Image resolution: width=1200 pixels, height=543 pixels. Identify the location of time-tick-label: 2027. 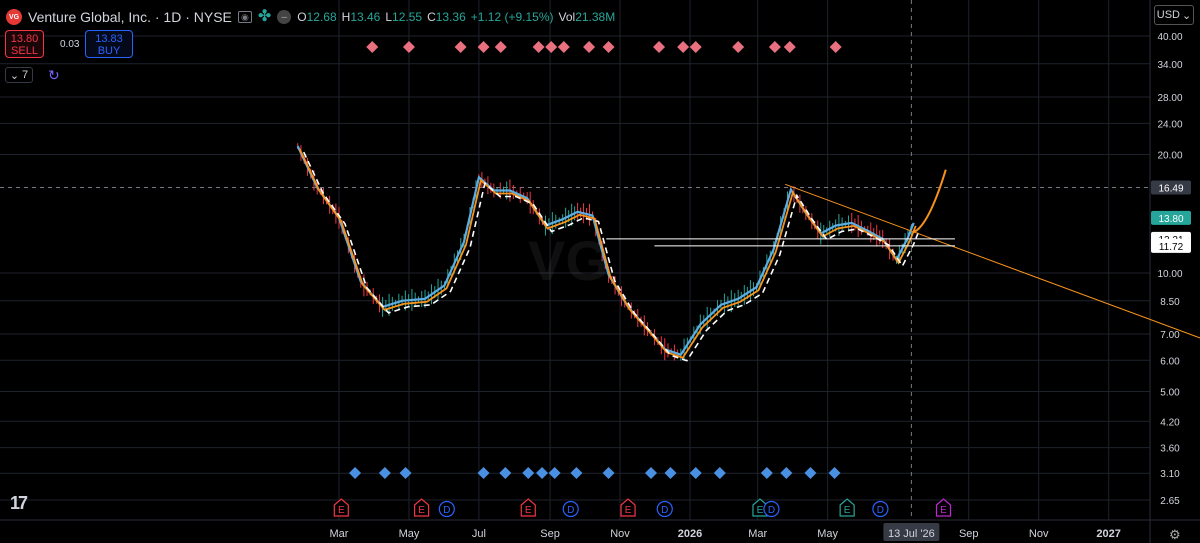
(1108, 534).